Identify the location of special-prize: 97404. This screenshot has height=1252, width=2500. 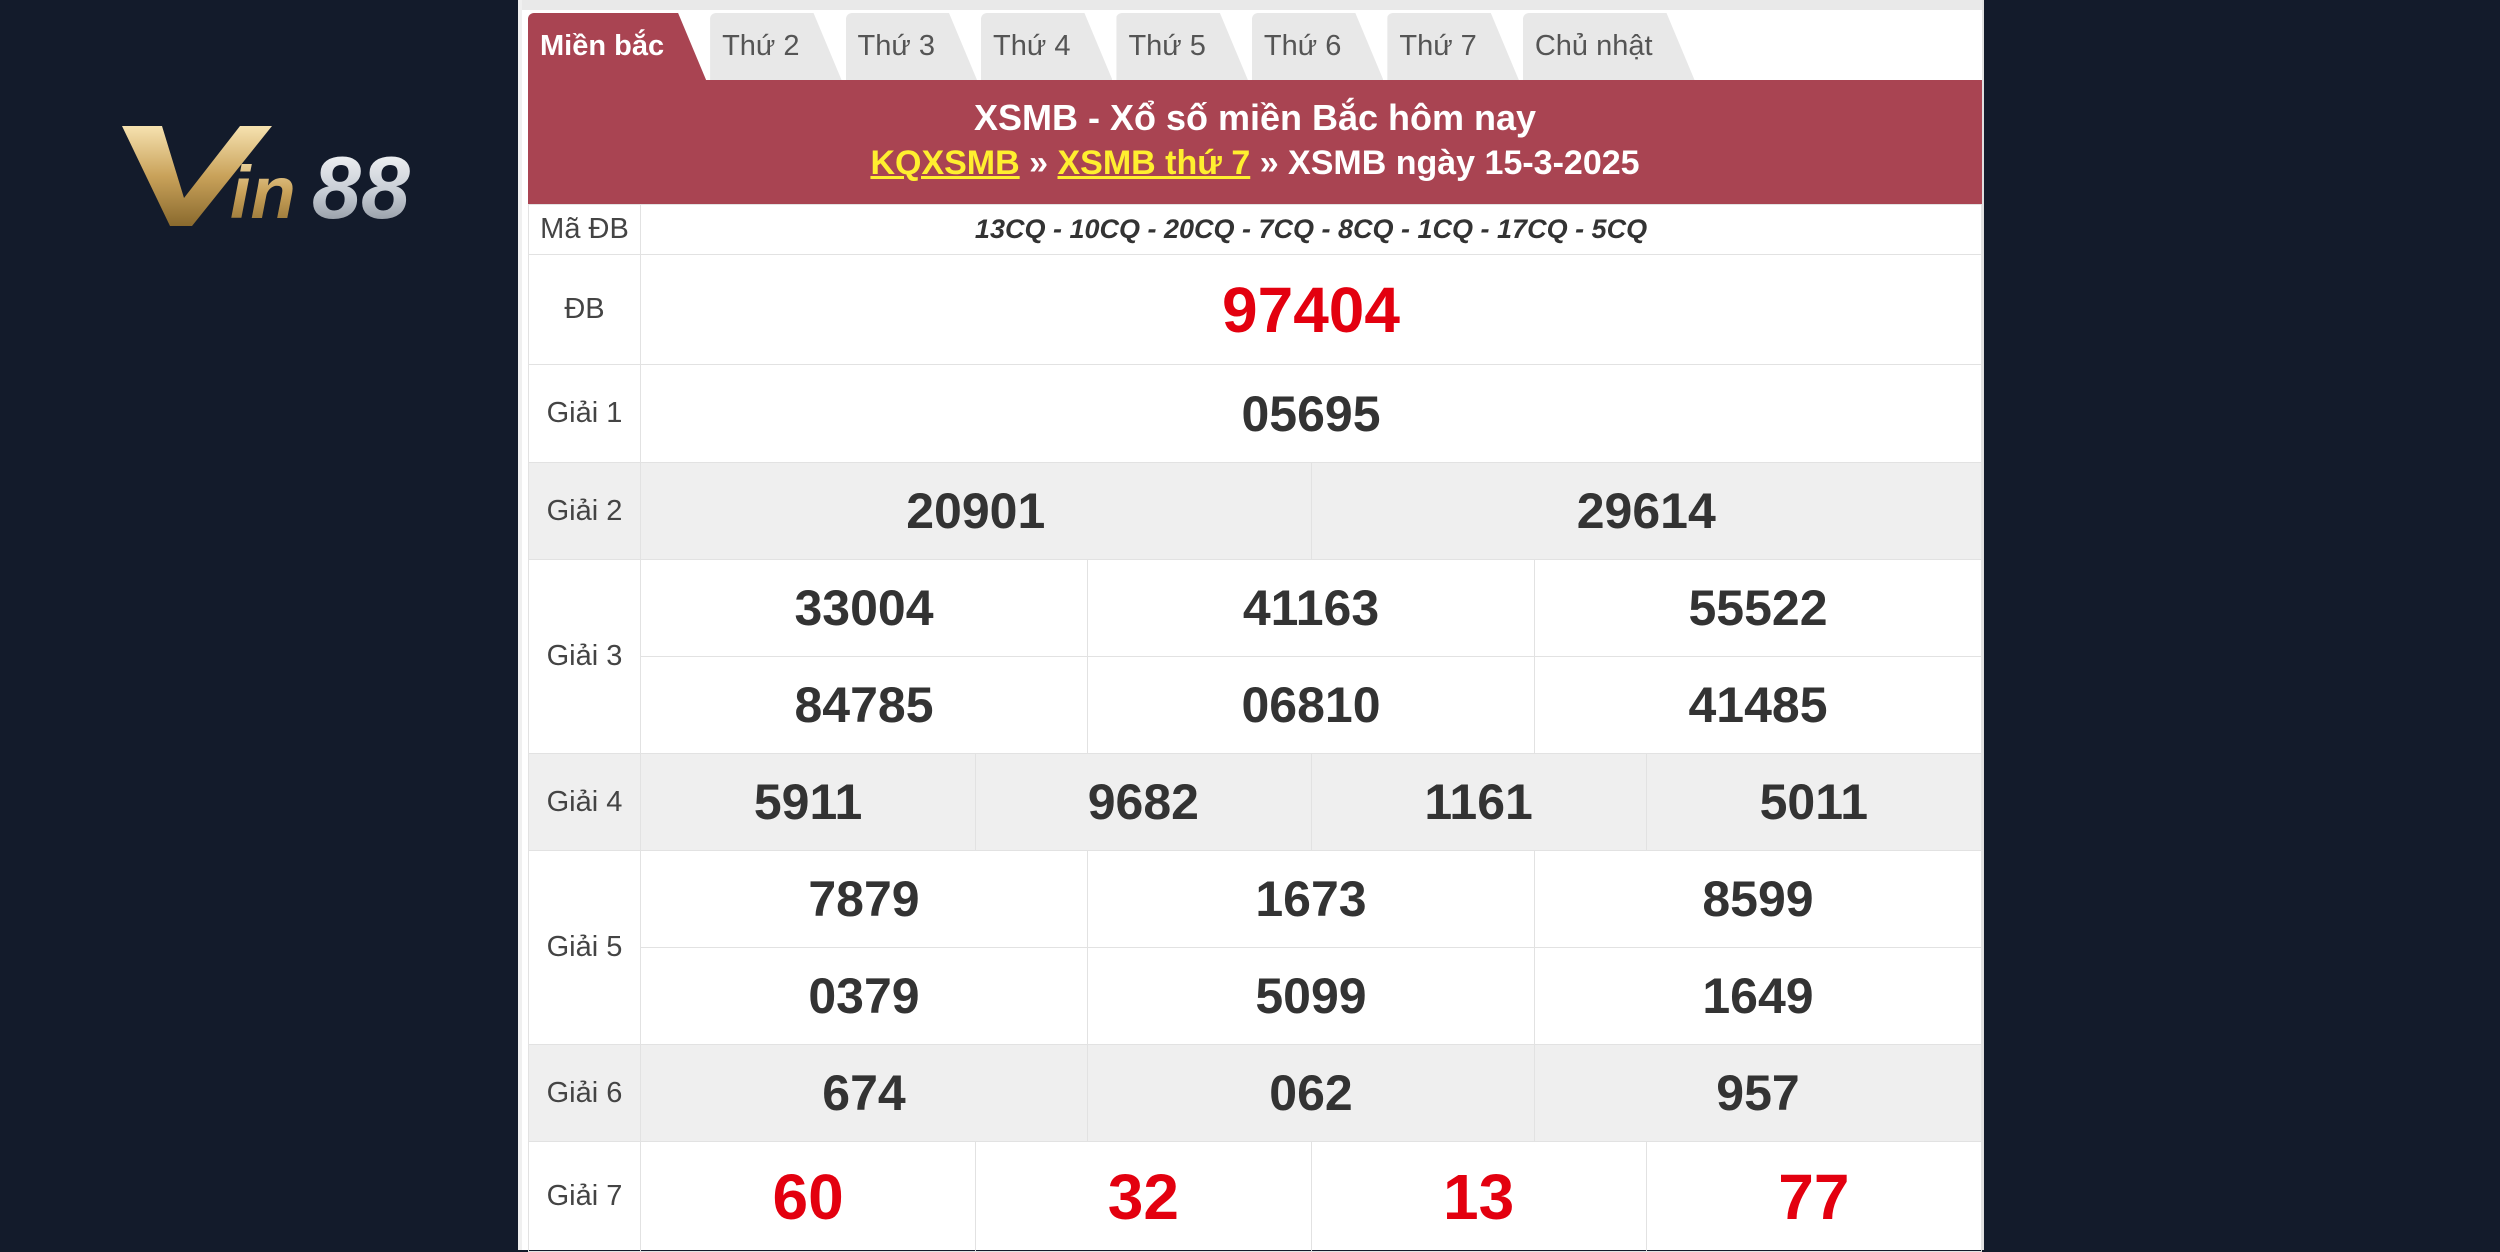
(1311, 309).